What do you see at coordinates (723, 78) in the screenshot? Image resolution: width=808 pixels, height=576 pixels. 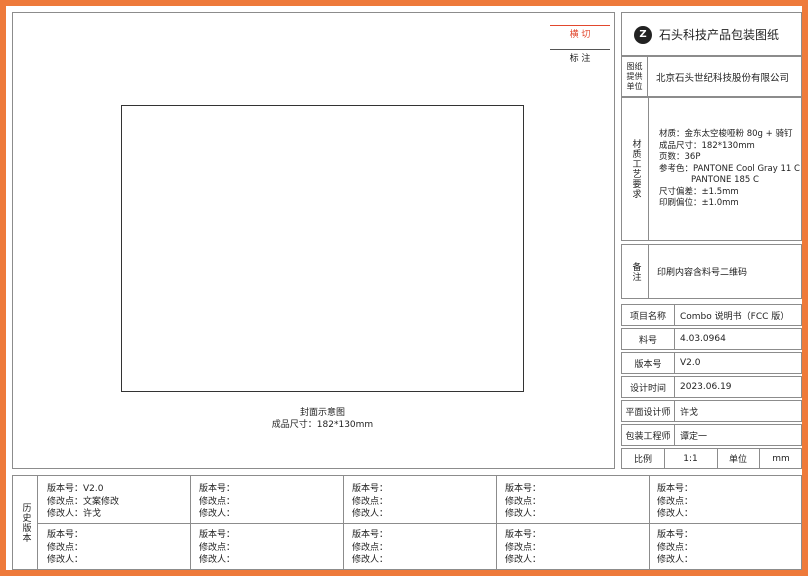 I see `provider-value: 北京石头世纪科技股份有限公司` at bounding box center [723, 78].